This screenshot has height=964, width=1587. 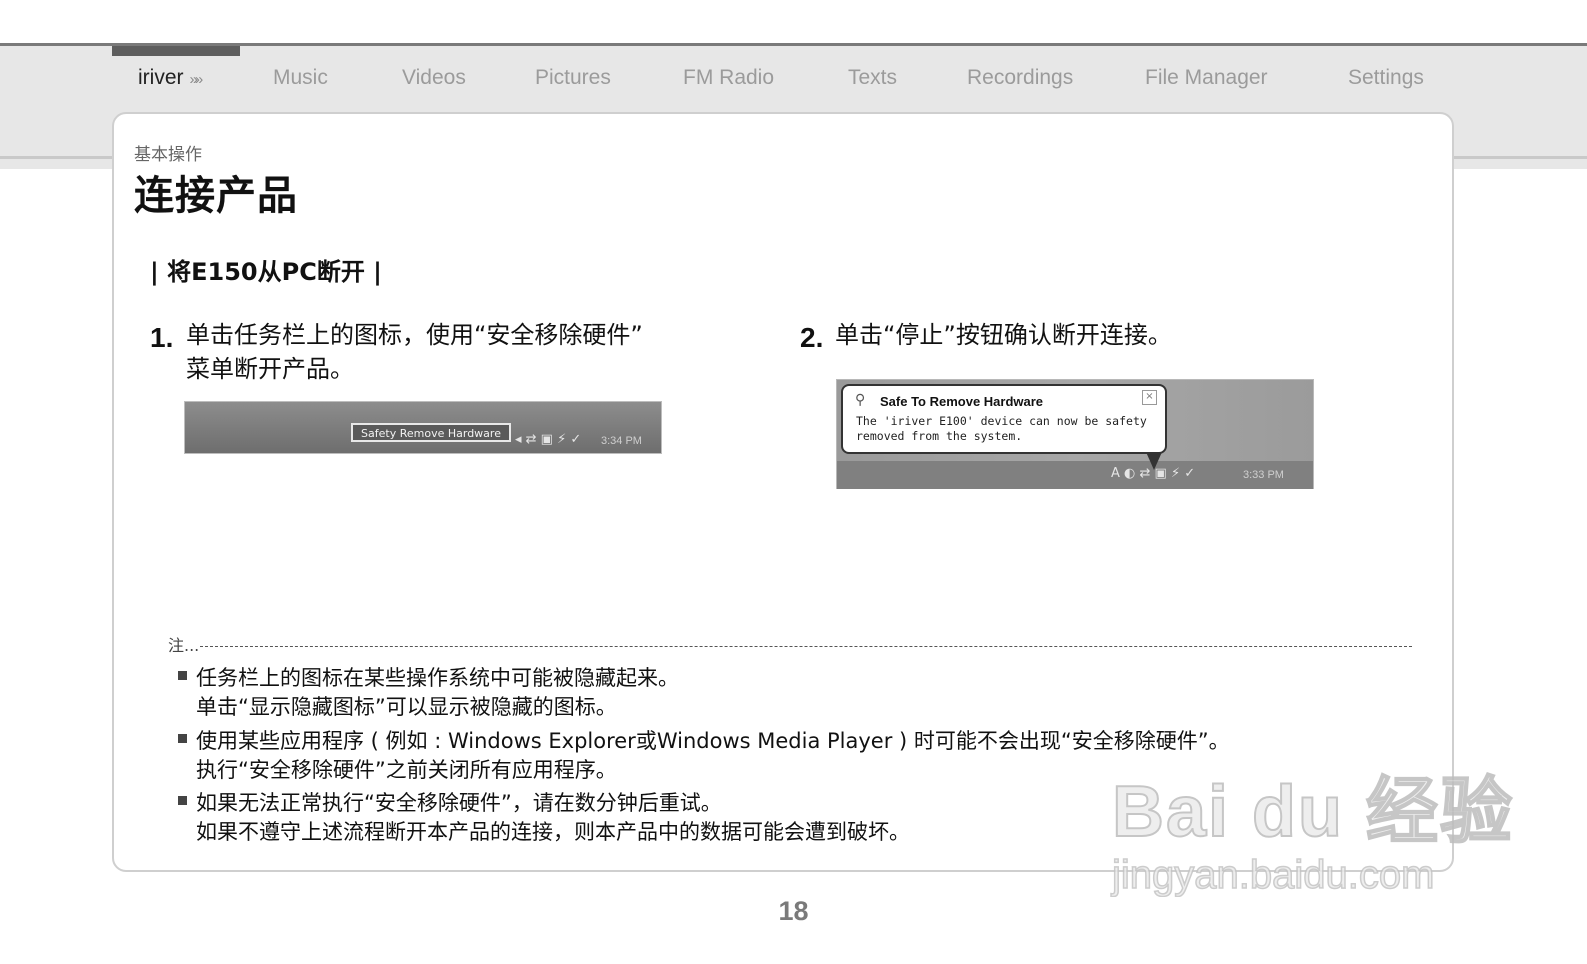 I want to click on step-2-number: 2., so click(x=812, y=337).